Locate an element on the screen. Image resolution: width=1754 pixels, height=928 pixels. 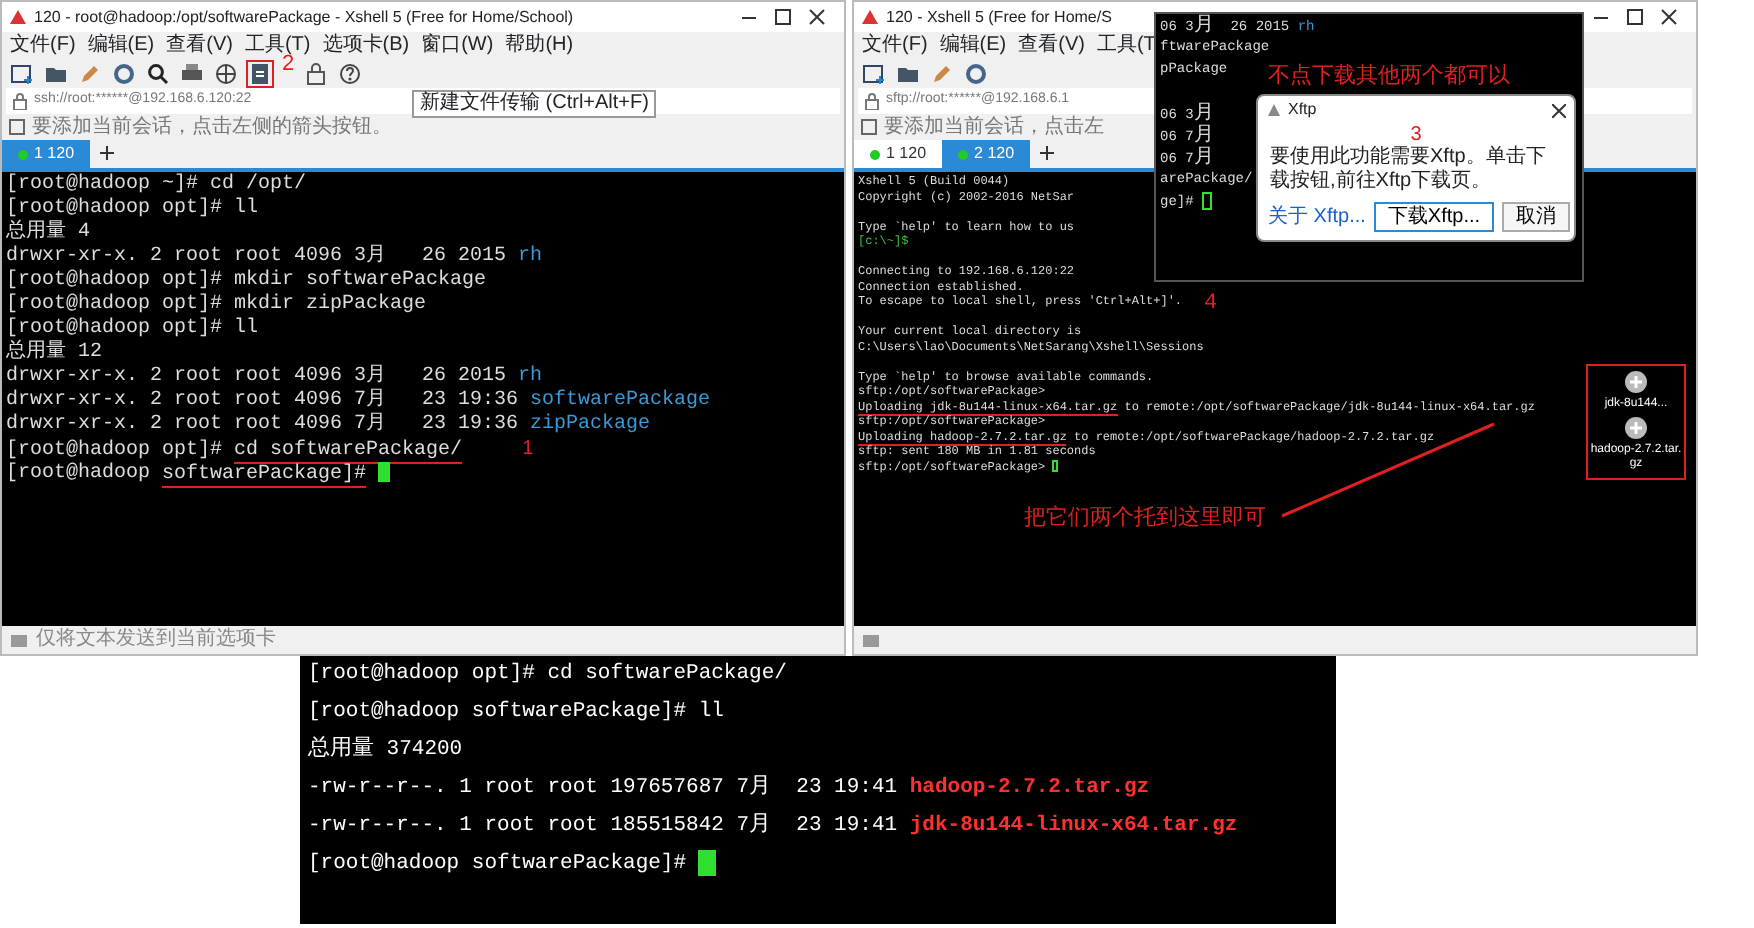
window-title: 120 - root@hadoop:/opt/softwarePackage - Xshell 5 (Free for Home/School) is located at coordinates (304, 17).